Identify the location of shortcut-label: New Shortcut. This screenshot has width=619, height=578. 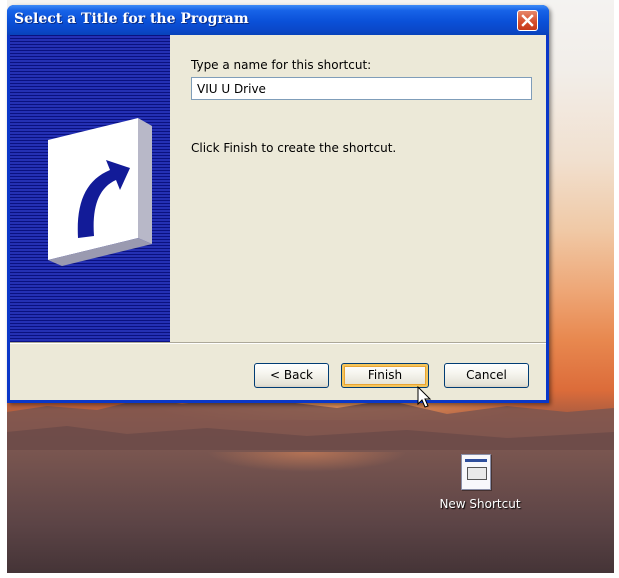
(480, 504).